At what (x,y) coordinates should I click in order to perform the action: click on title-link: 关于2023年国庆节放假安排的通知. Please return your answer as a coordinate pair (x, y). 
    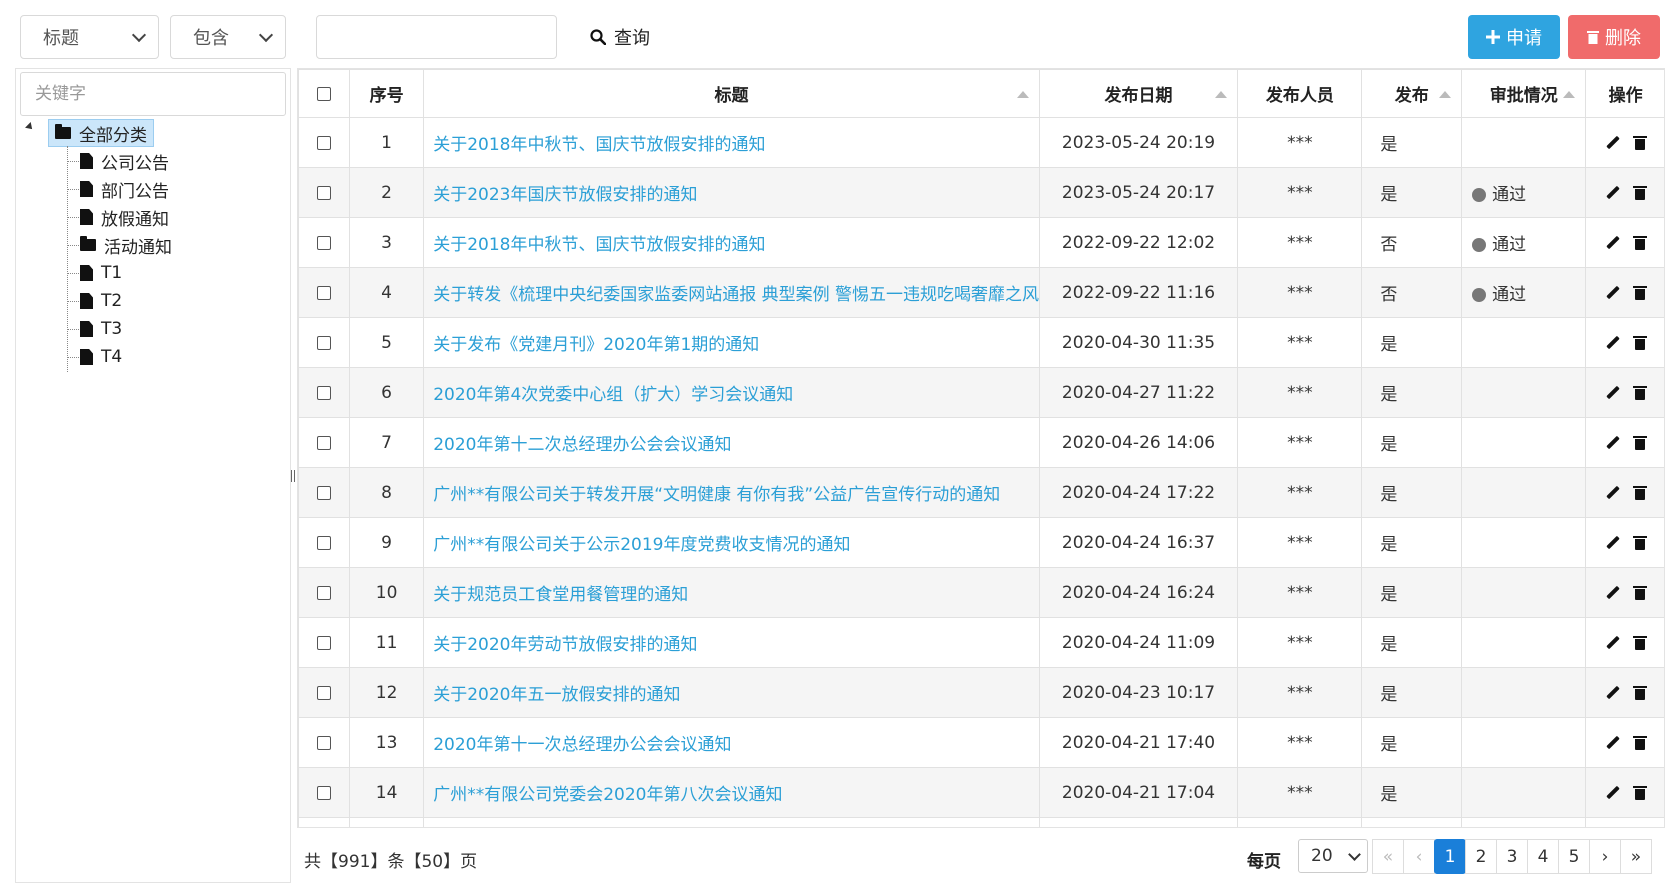
    Looking at the image, I should click on (561, 195).